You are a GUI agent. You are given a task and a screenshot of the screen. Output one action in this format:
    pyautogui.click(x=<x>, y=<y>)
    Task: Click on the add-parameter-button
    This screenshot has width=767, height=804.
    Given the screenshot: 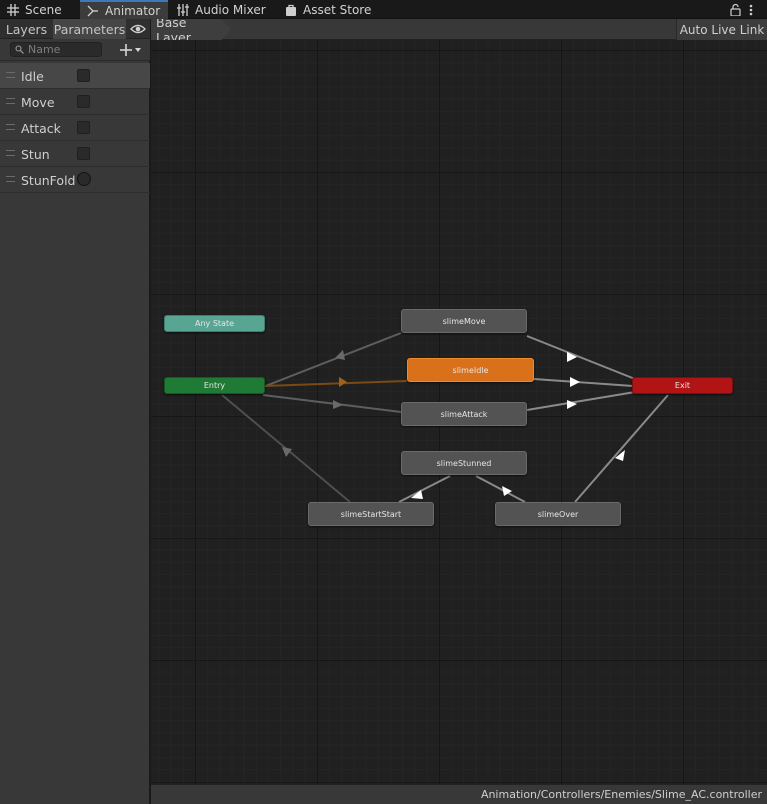 What is the action you would take?
    pyautogui.click(x=132, y=49)
    